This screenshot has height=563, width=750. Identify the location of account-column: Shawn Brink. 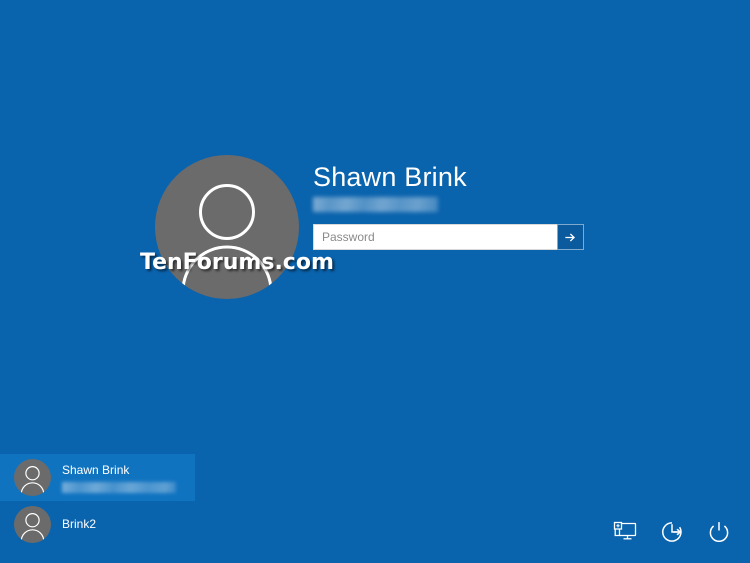
(454, 206).